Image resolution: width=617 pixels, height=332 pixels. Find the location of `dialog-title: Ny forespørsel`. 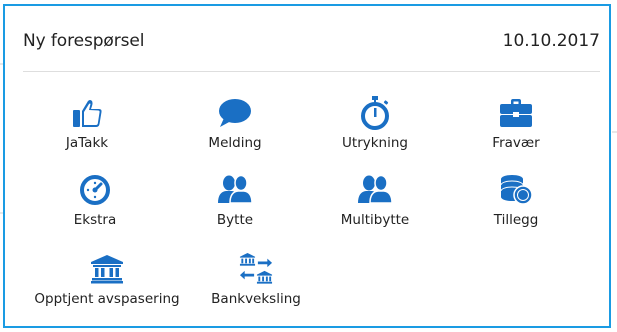

dialog-title: Ny forespørsel is located at coordinates (84, 41).